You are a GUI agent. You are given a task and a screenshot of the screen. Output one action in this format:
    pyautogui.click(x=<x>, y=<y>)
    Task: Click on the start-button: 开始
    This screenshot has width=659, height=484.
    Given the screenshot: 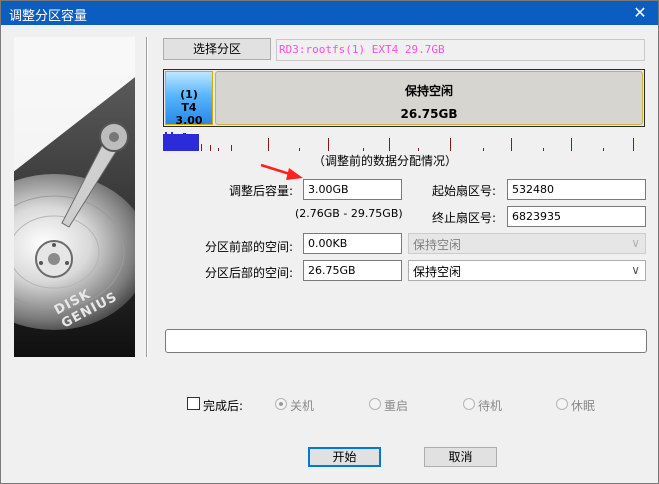 What is the action you would take?
    pyautogui.click(x=344, y=457)
    